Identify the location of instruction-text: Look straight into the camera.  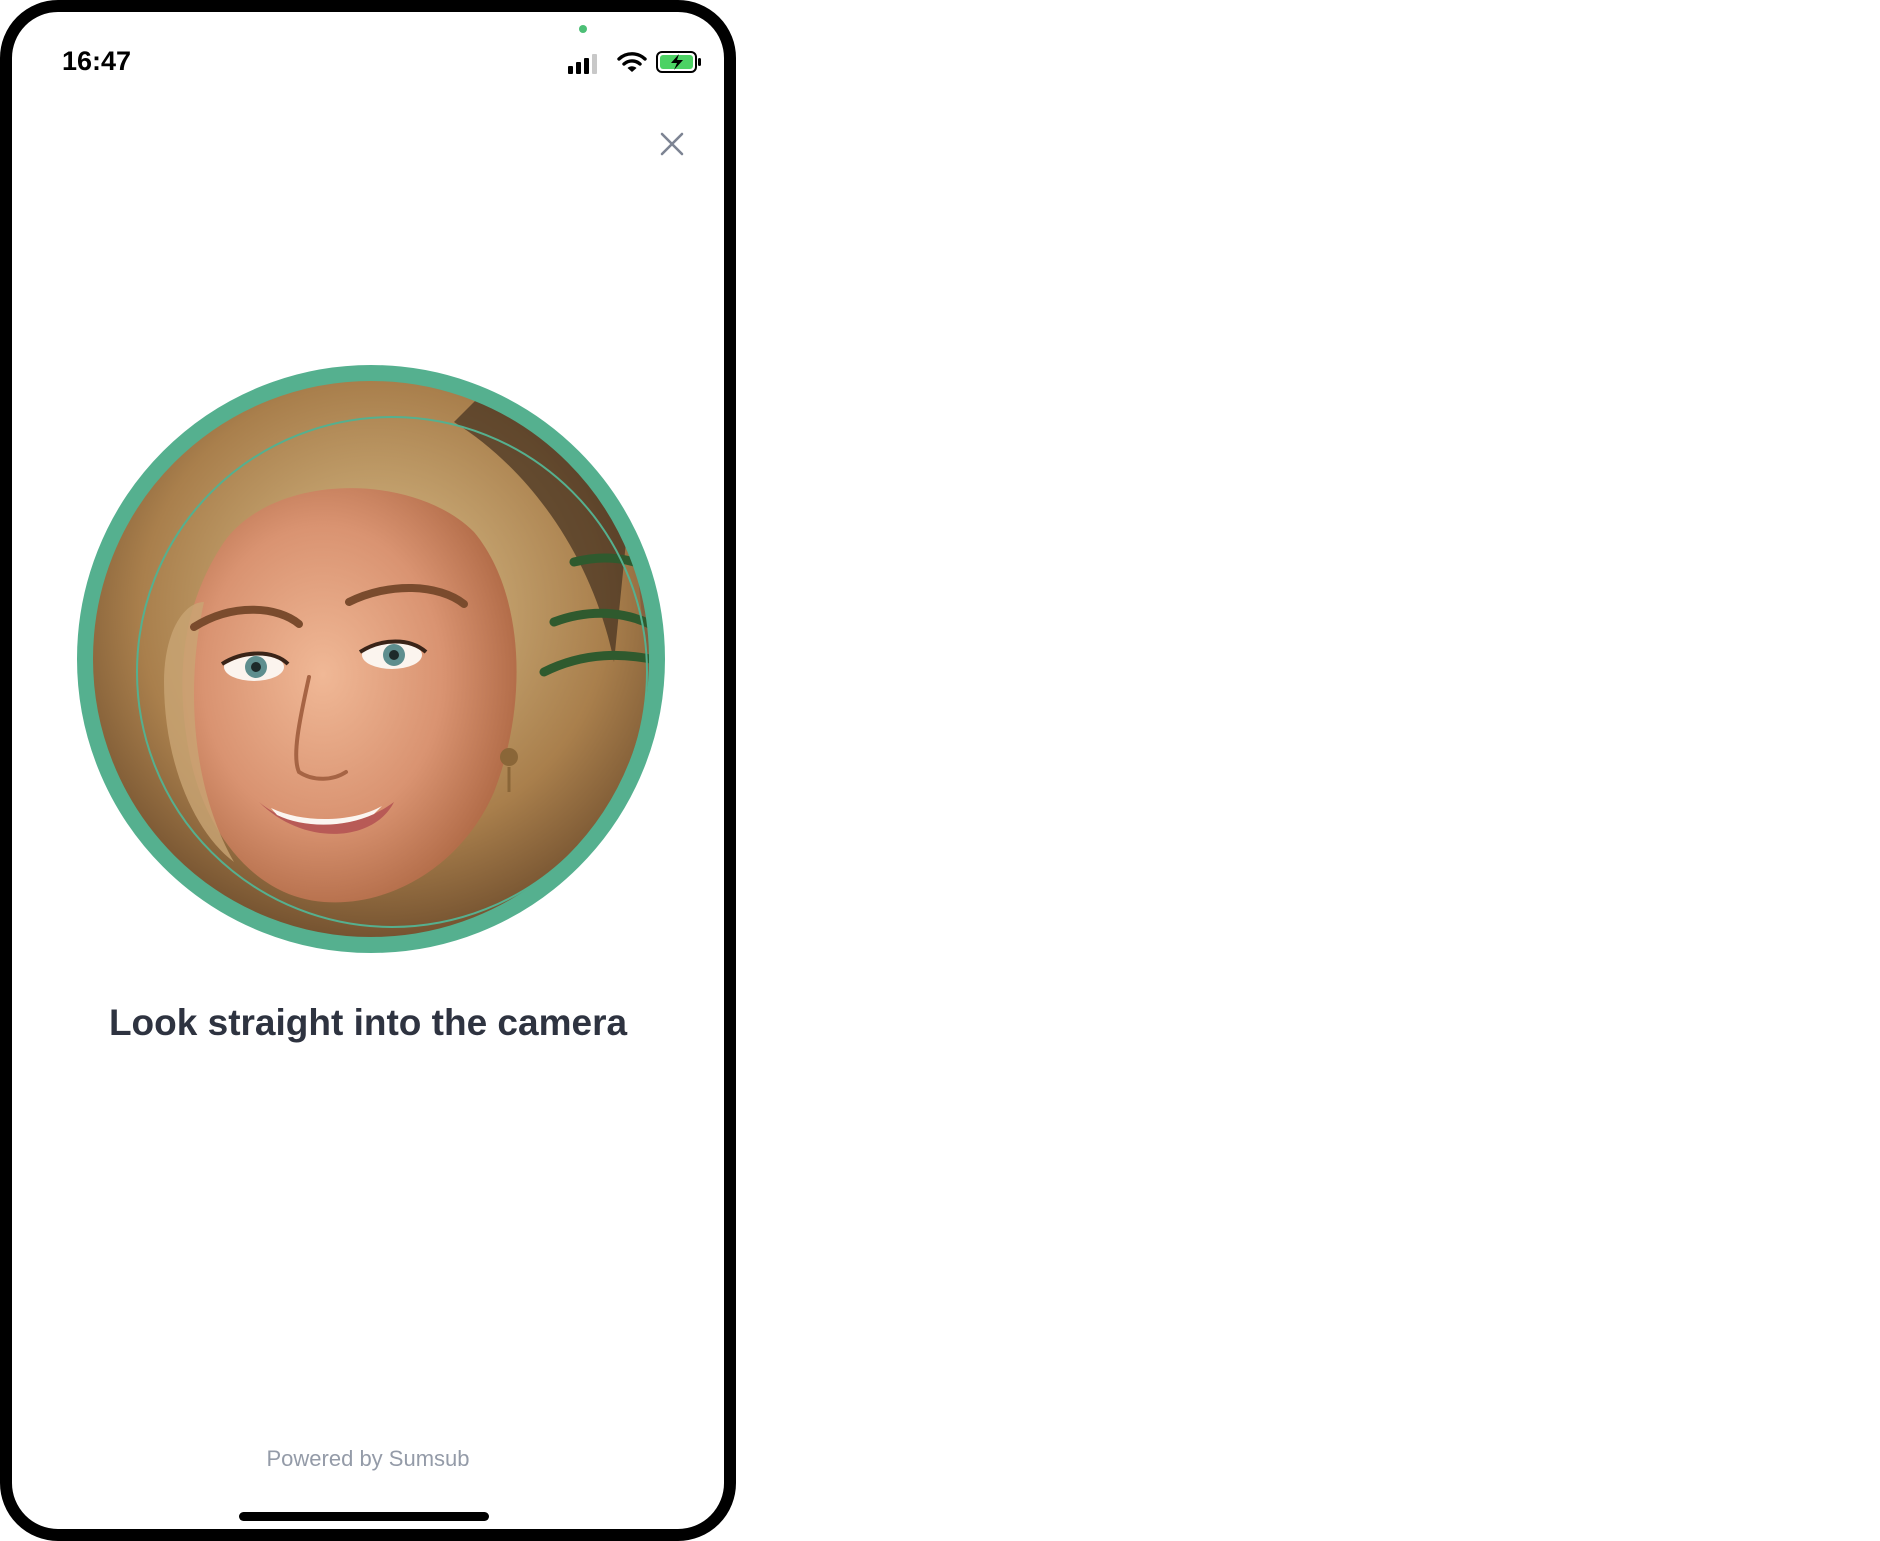
(368, 1022).